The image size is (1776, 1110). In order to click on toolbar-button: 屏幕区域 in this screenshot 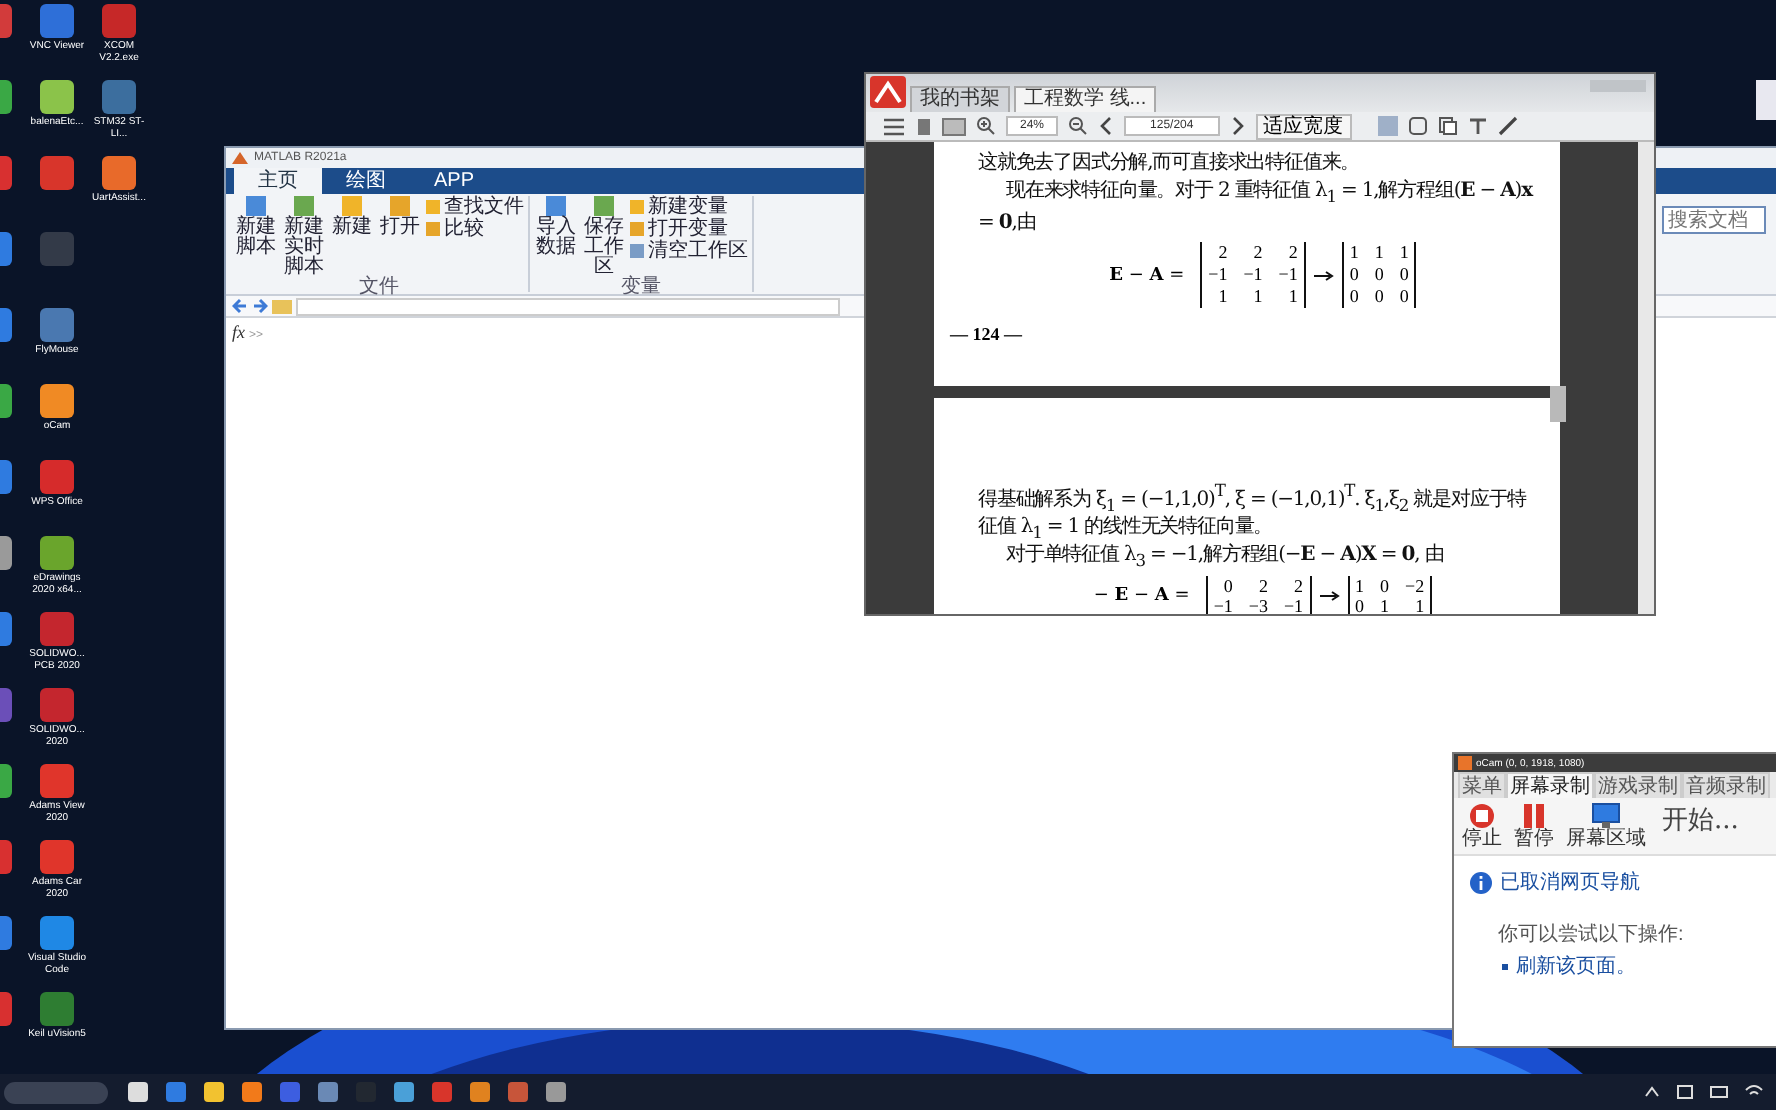, I will do `click(1606, 826)`.